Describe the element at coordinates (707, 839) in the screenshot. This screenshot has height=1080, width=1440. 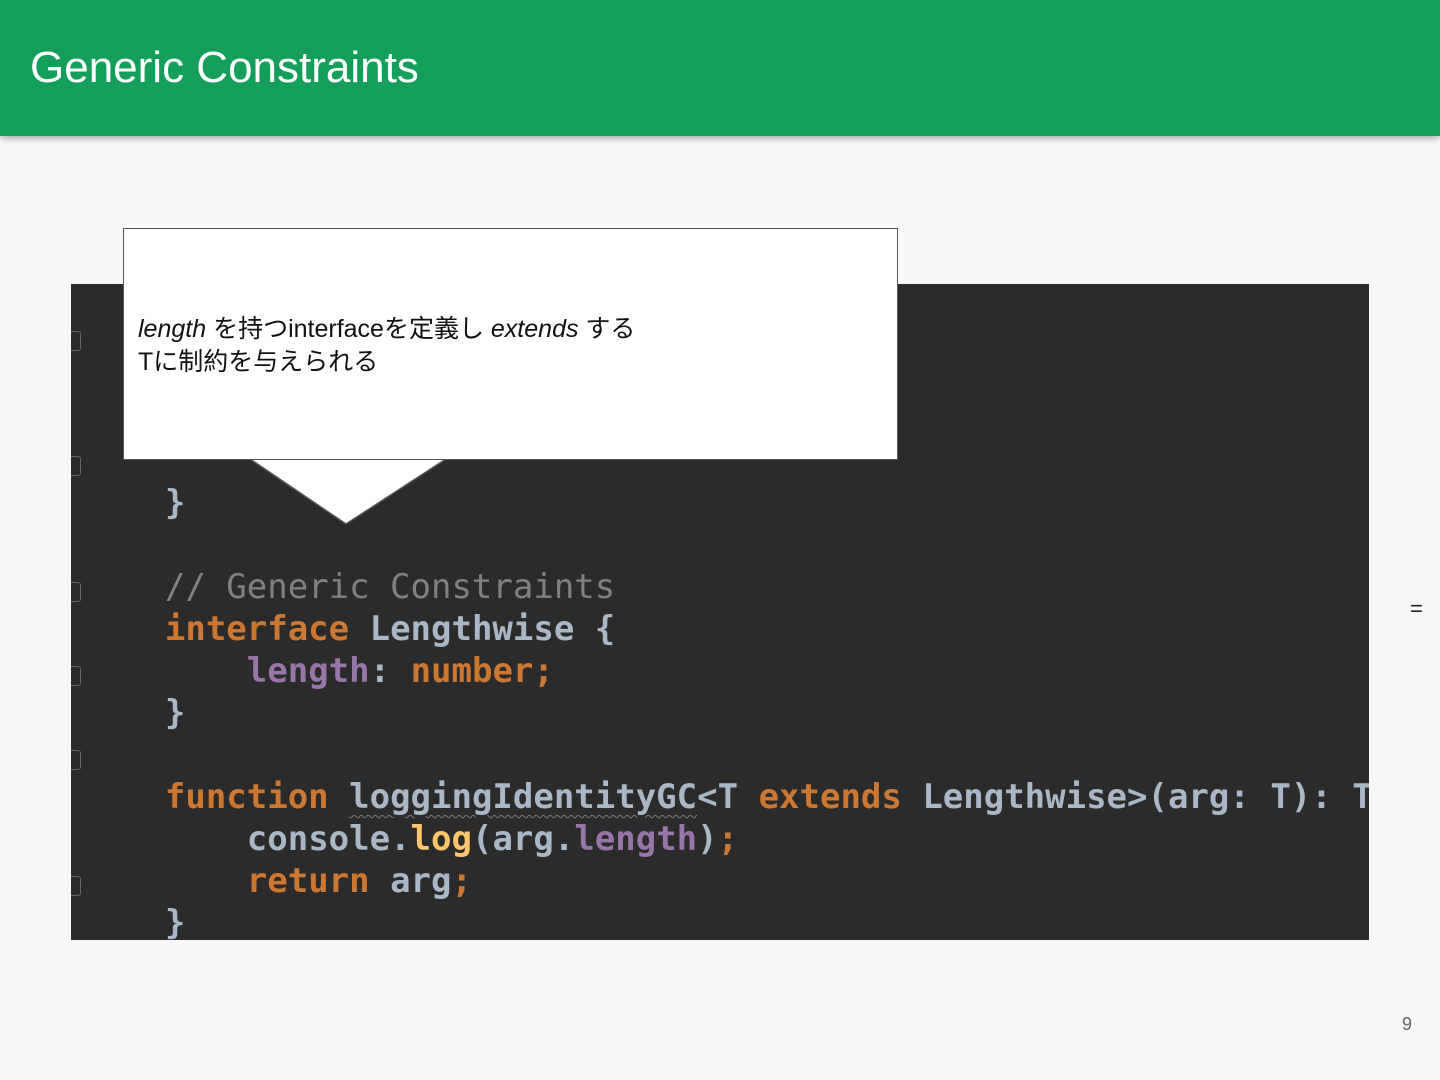
I see `code-paren: )` at that location.